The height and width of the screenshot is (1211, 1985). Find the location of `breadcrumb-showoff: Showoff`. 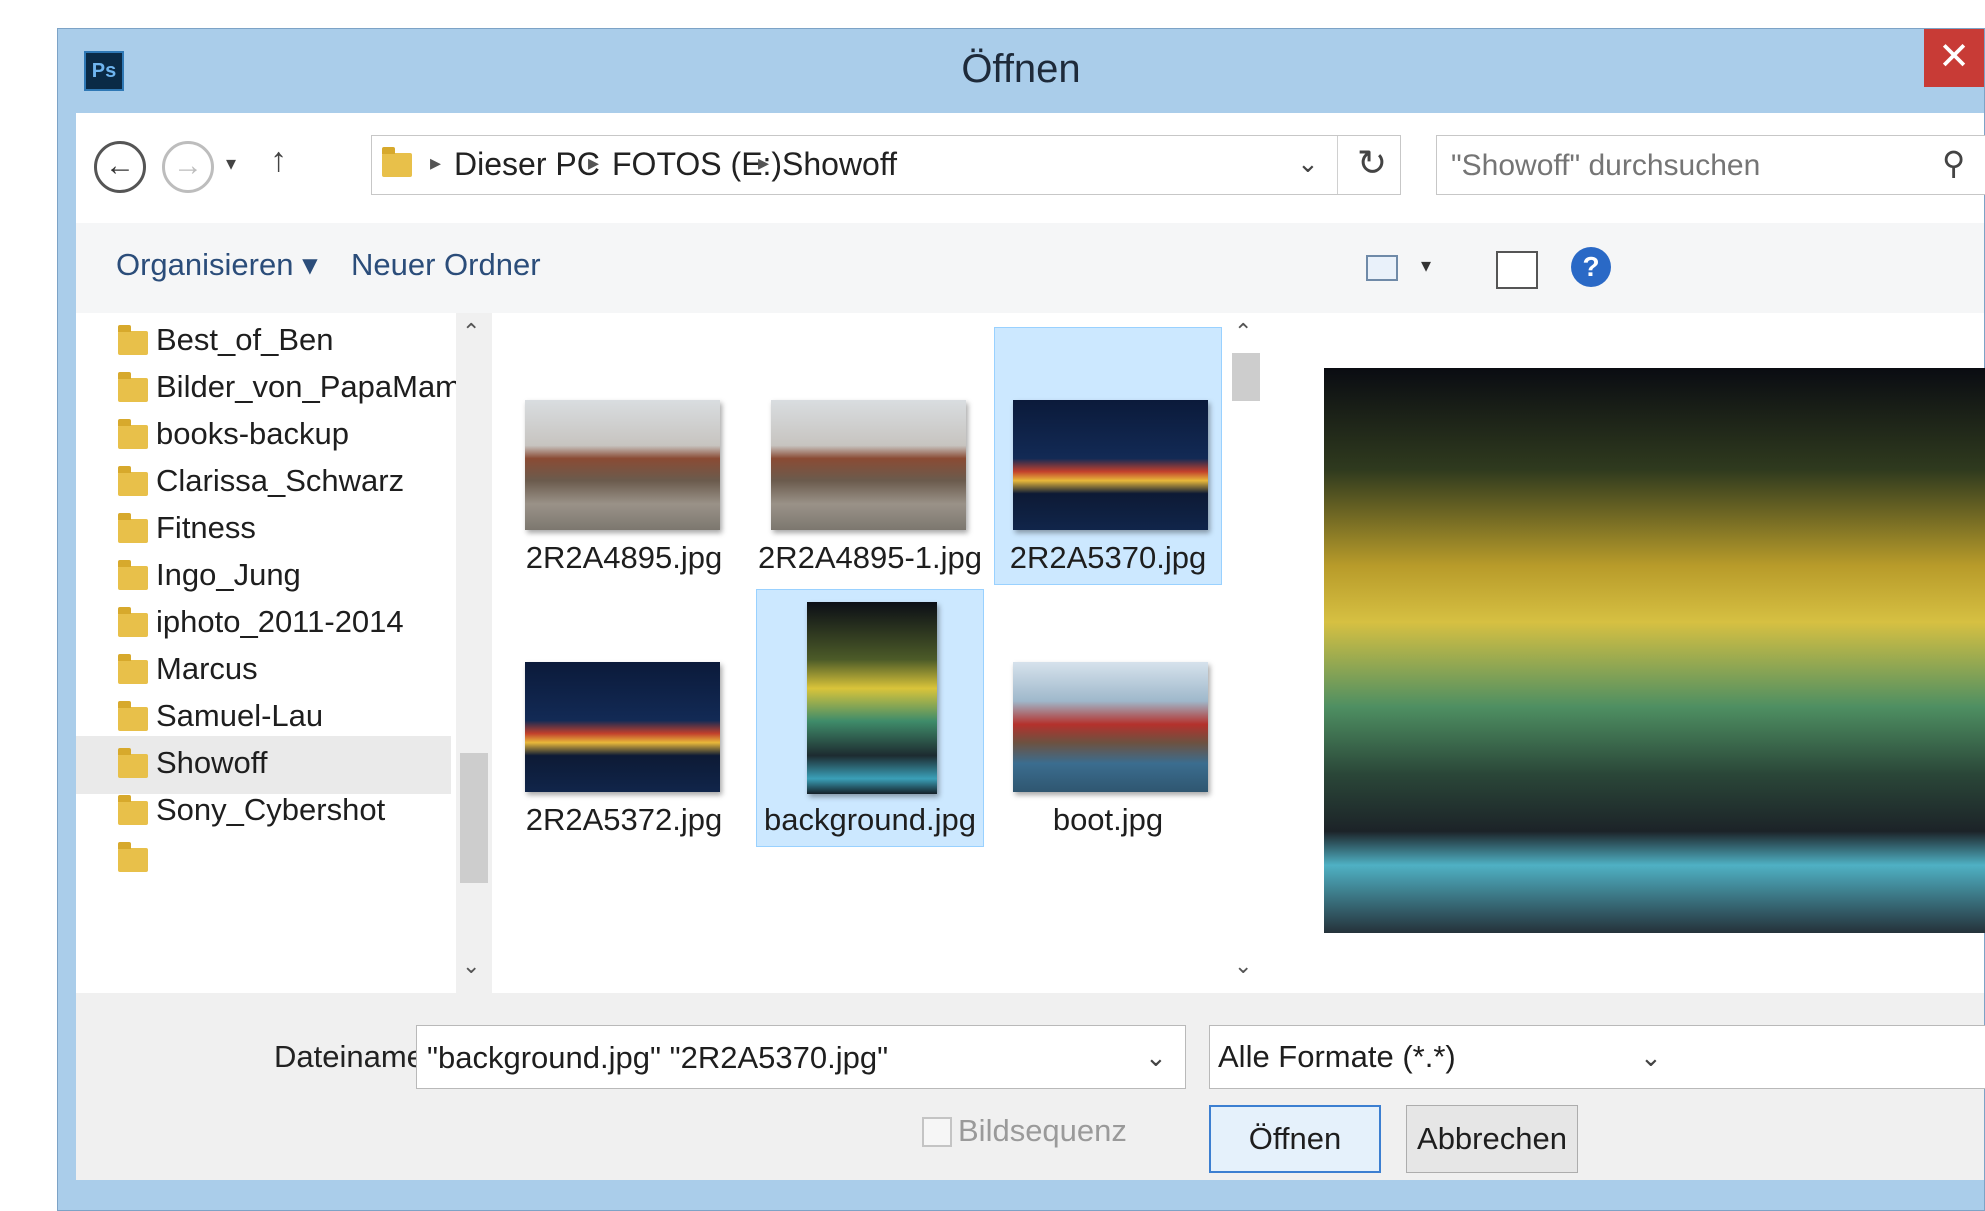

breadcrumb-showoff: Showoff is located at coordinates (839, 164).